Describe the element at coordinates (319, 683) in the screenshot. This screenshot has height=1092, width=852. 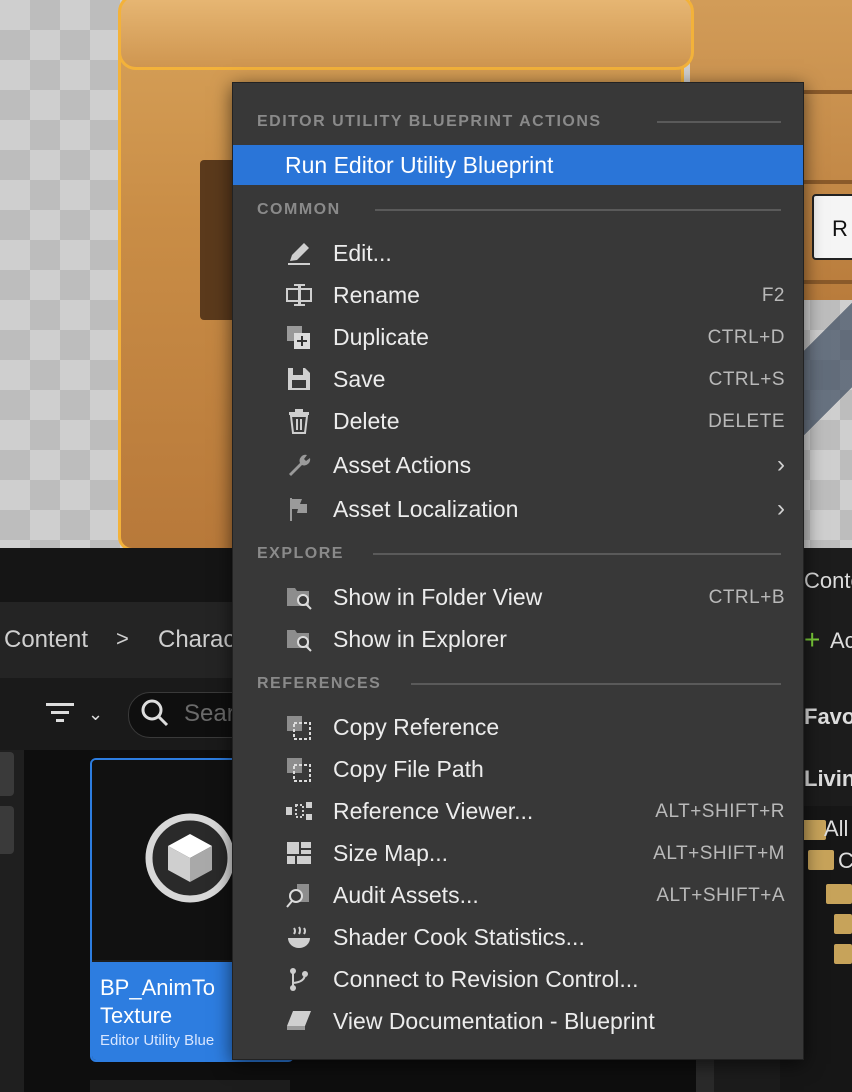
I see `section-references: REFERENCES` at that location.